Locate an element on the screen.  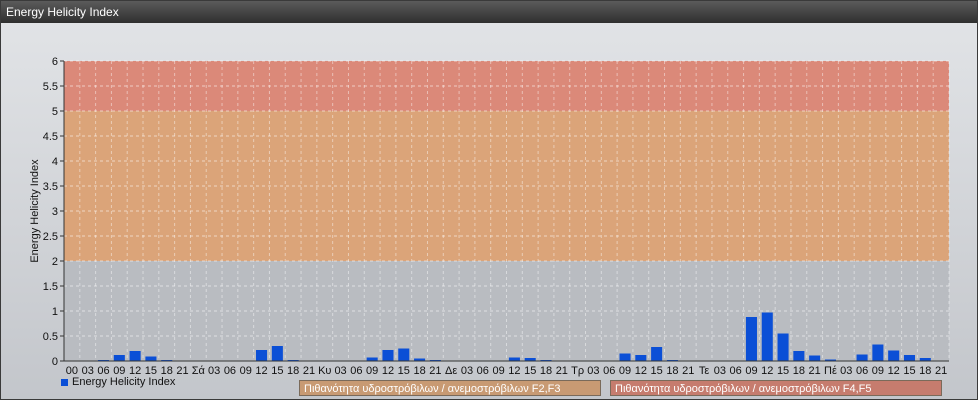
legend-label: Energy Helicity Index is located at coordinates (124, 382).